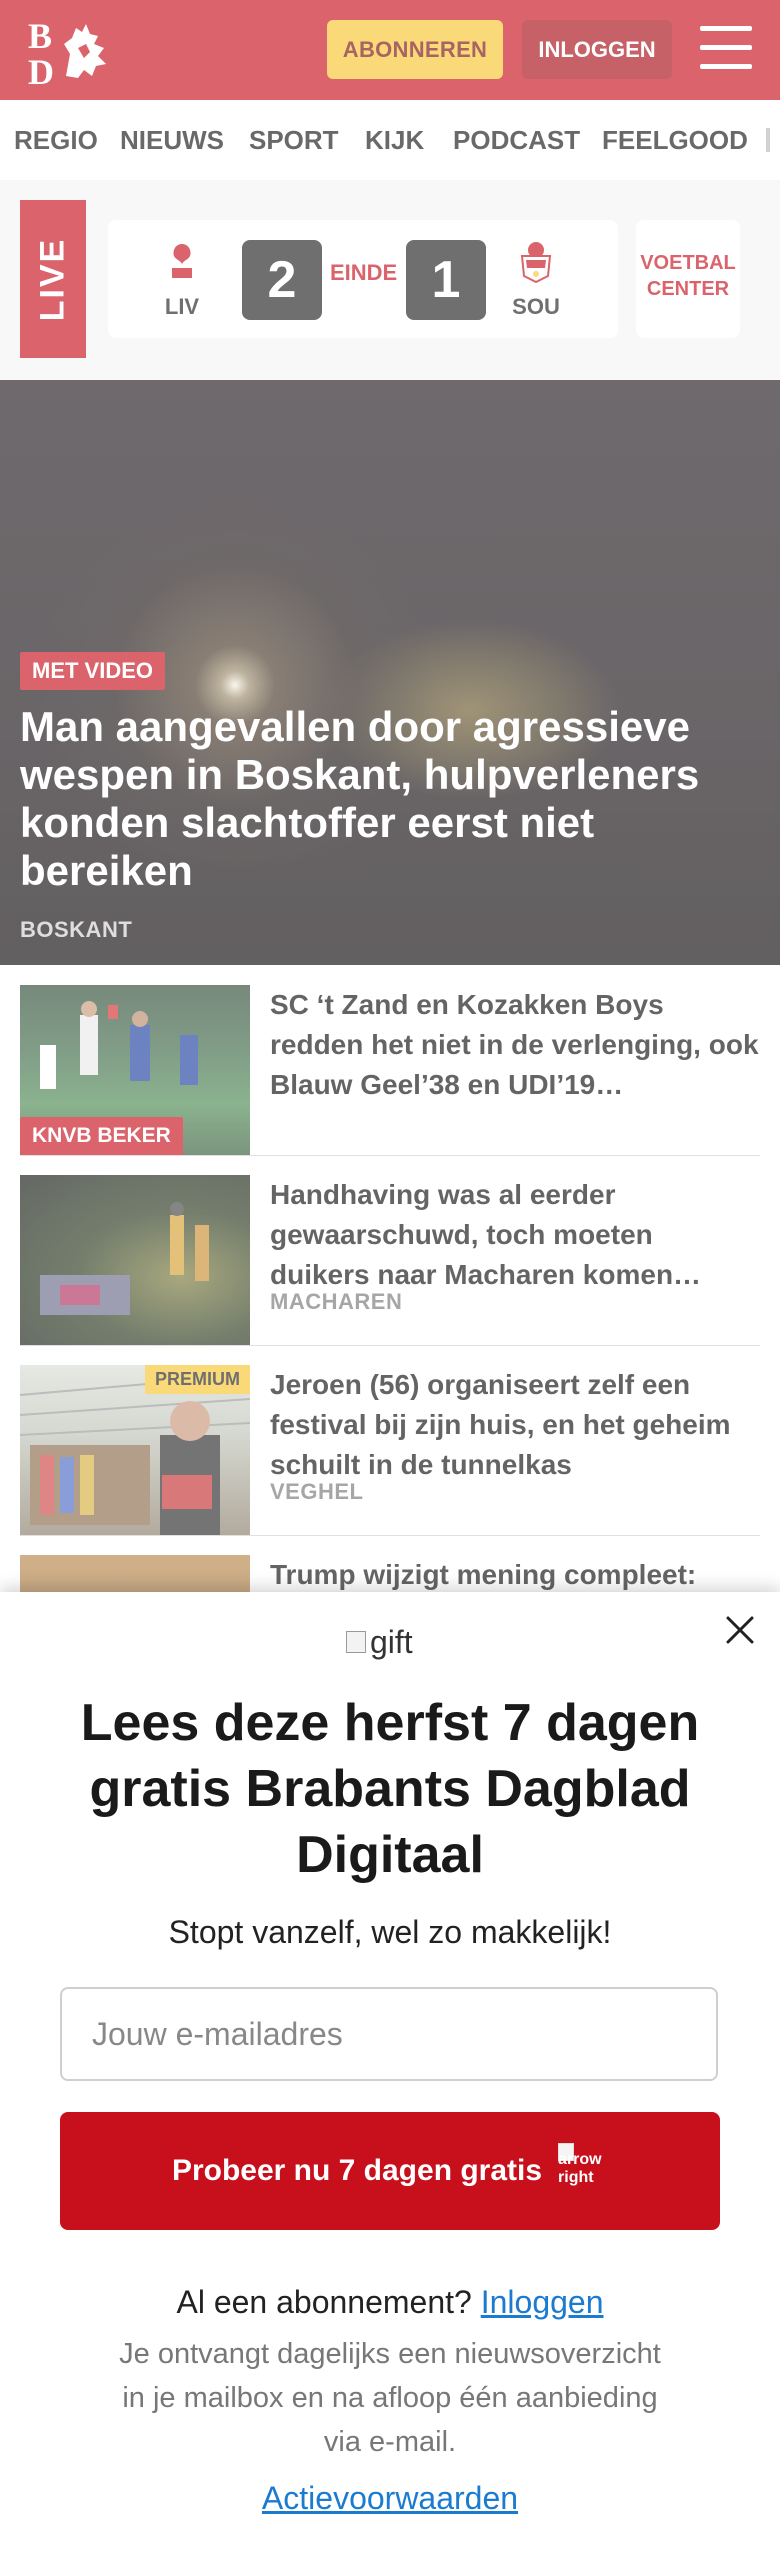  I want to click on gift-icon: gift, so click(396, 1642).